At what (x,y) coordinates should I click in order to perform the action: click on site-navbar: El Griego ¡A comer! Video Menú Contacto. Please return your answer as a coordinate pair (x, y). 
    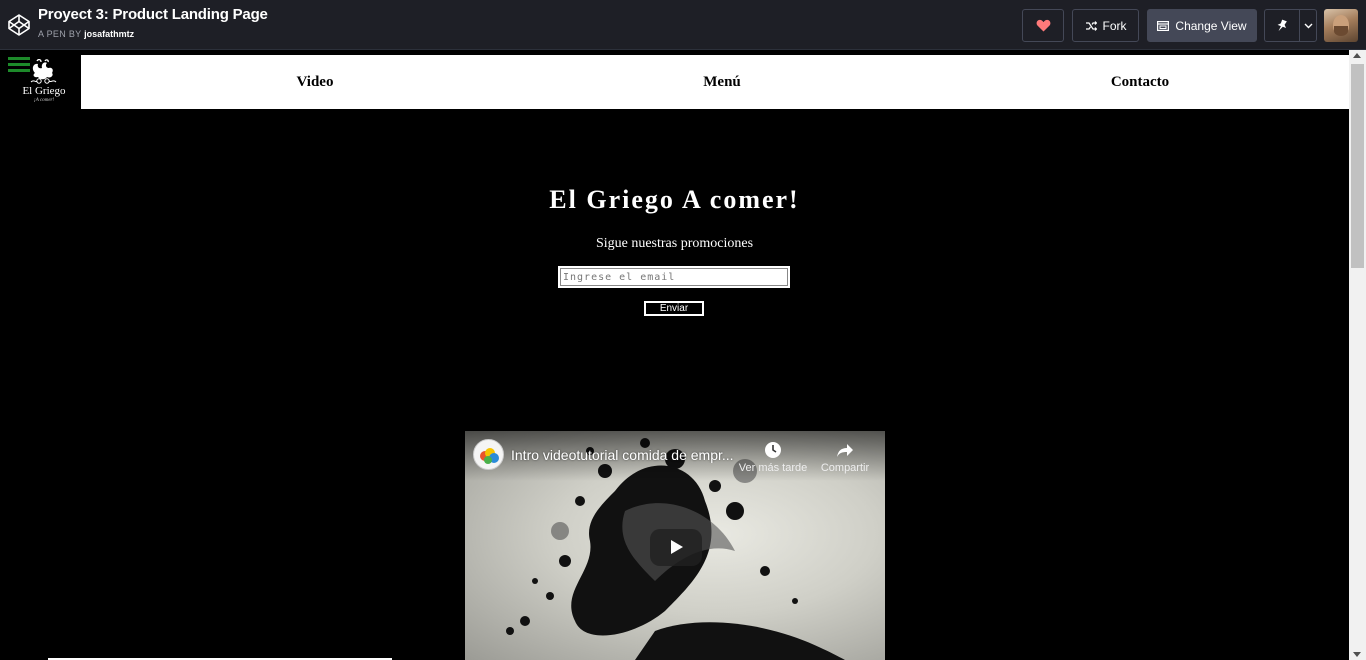
    Looking at the image, I should click on (674, 82).